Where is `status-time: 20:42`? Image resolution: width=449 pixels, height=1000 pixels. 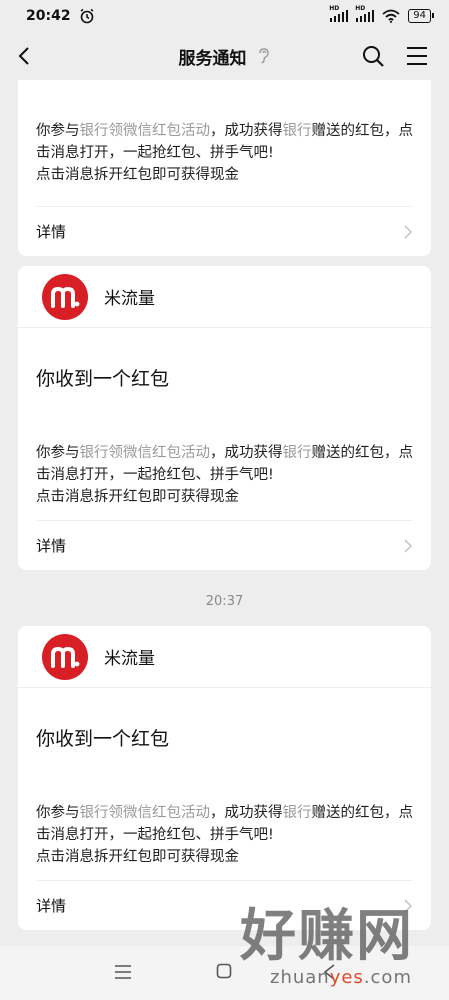
status-time: 20:42 is located at coordinates (48, 16).